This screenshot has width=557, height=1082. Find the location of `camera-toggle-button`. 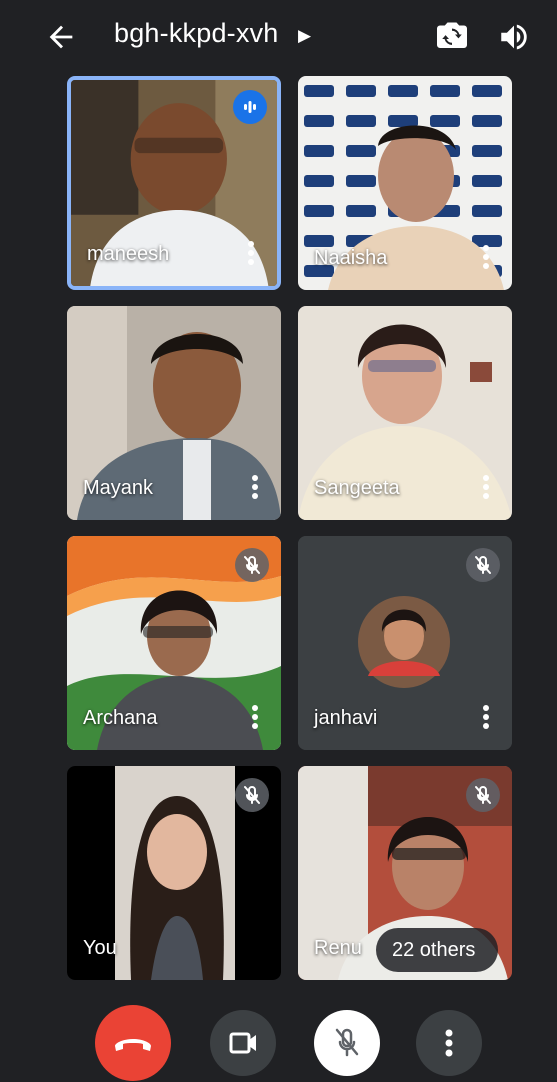

camera-toggle-button is located at coordinates (243, 1043).